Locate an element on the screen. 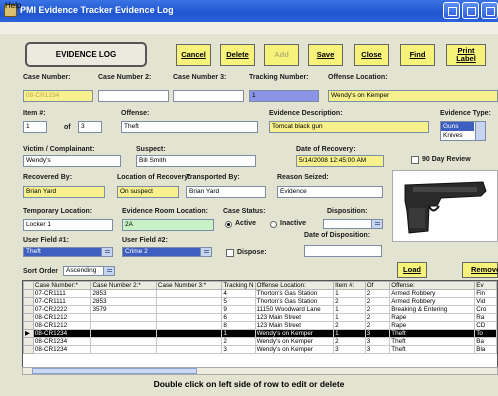 Image resolution: width=498 pixels, height=396 pixels. table-row: 08-CR1212 8 123 Main Street 2 2 Rape CD is located at coordinates (260, 325).